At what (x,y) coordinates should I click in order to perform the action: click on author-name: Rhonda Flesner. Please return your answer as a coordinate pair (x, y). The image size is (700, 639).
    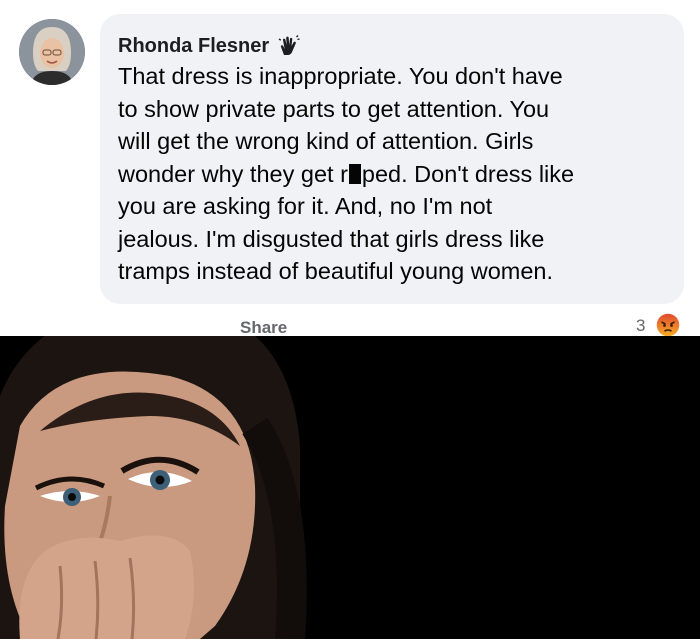
    Looking at the image, I should click on (193, 46).